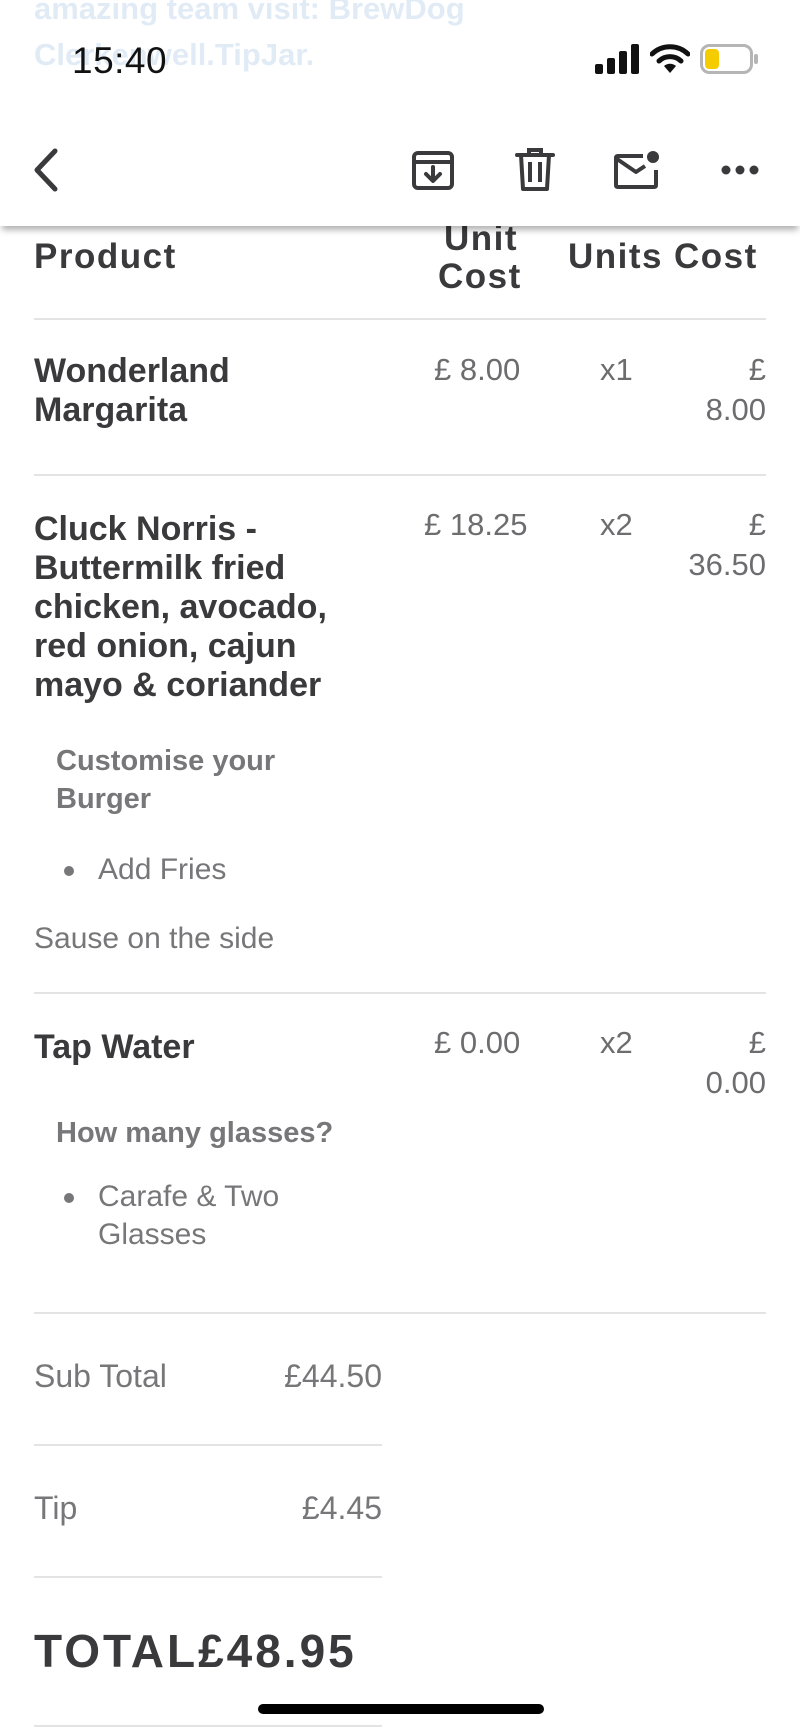 The image size is (800, 1732). I want to click on archive-button, so click(433, 170).